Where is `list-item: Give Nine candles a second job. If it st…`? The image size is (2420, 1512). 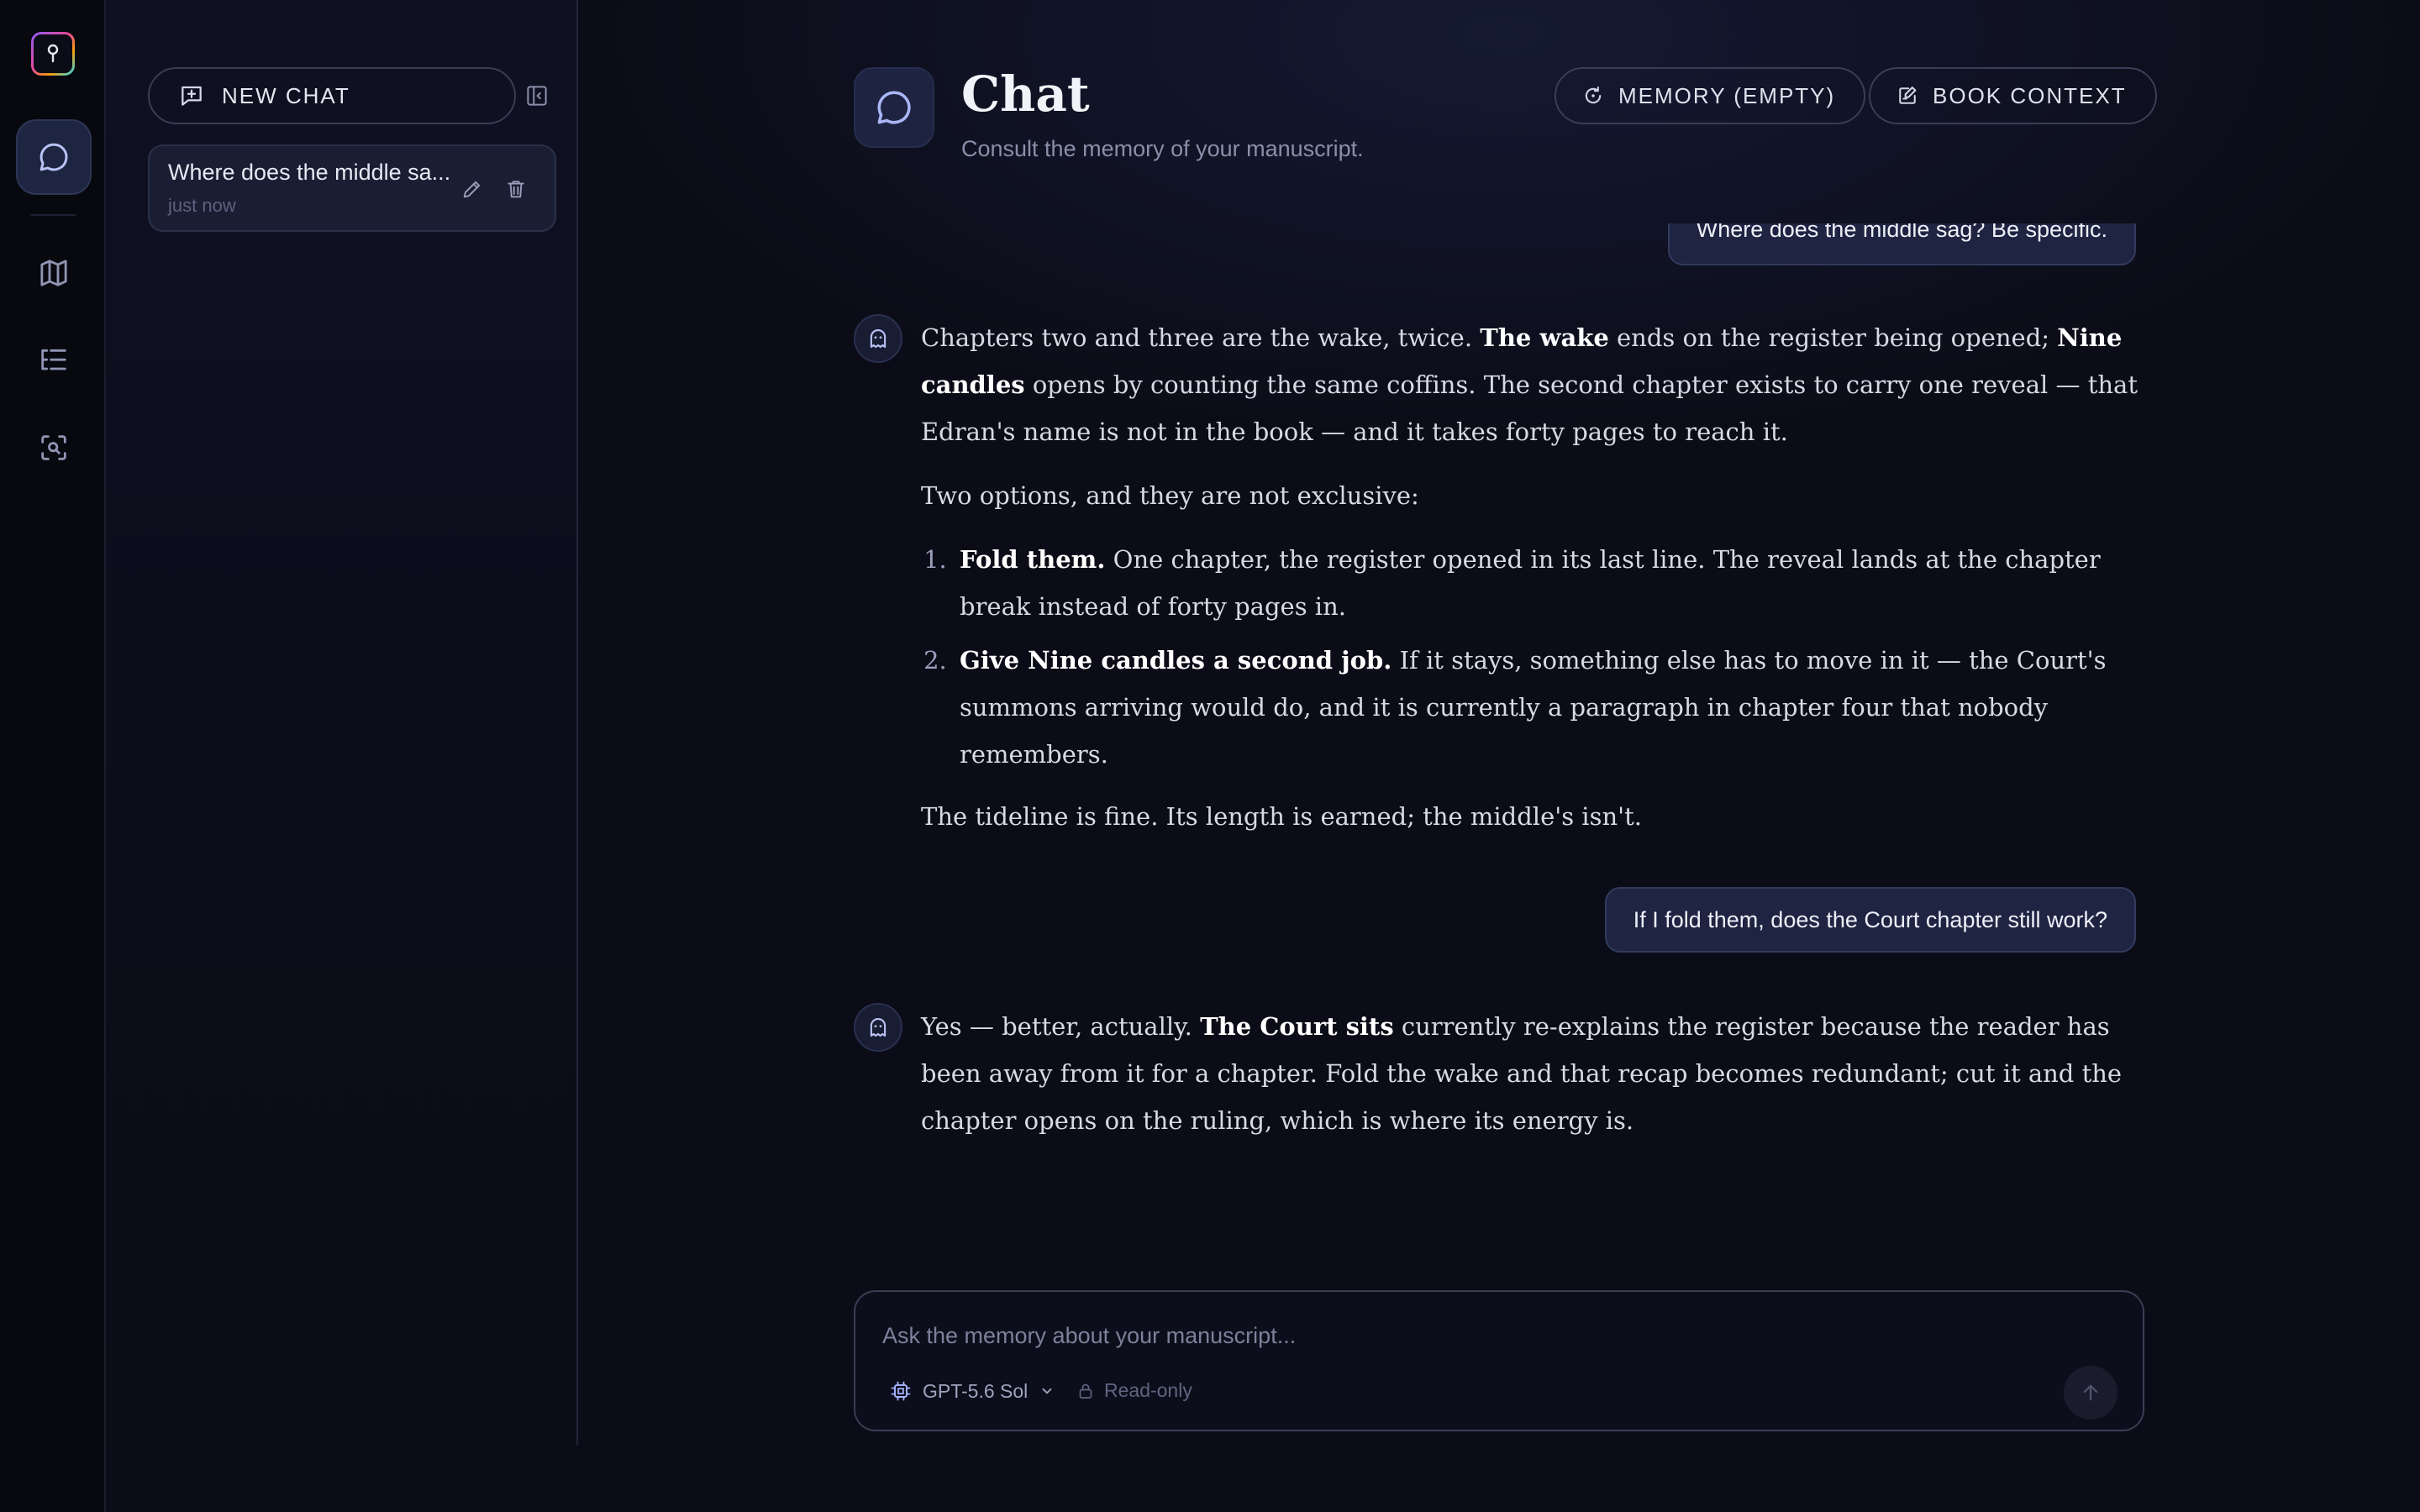
list-item: Give Nine candles a second job. If it st… is located at coordinates (1552, 707).